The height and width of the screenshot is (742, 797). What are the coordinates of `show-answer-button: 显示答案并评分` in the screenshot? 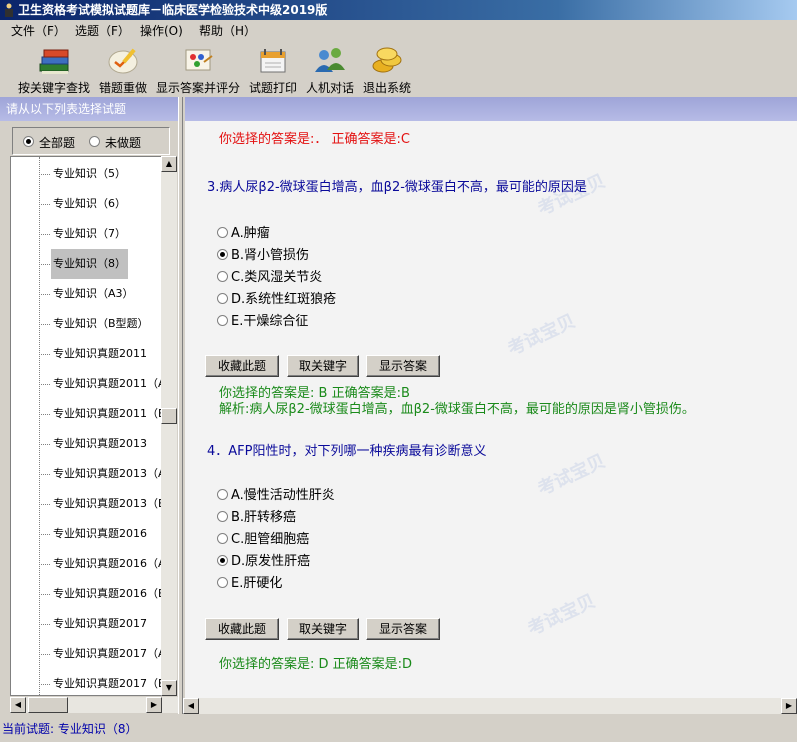 It's located at (198, 70).